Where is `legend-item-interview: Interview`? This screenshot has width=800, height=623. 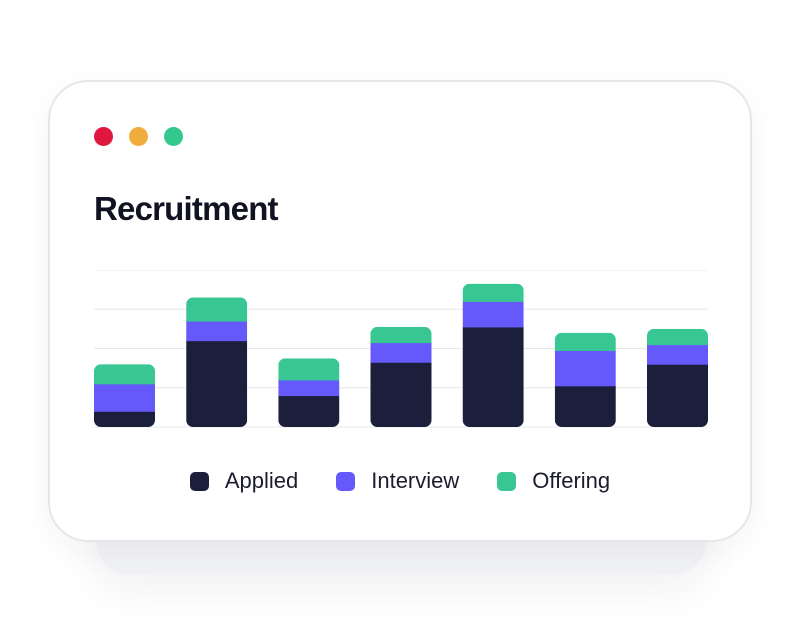 legend-item-interview: Interview is located at coordinates (397, 481).